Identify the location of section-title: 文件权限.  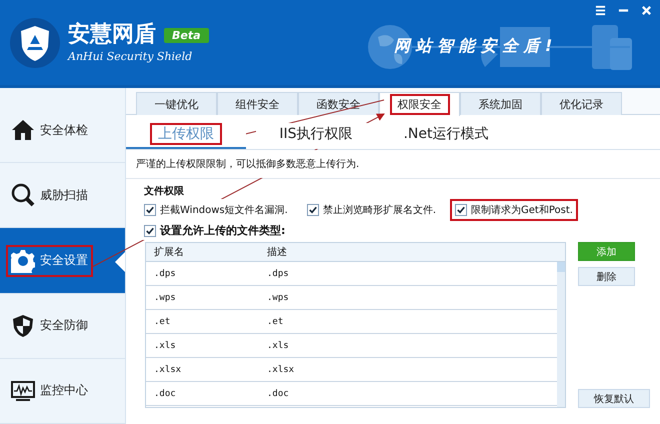
(164, 191).